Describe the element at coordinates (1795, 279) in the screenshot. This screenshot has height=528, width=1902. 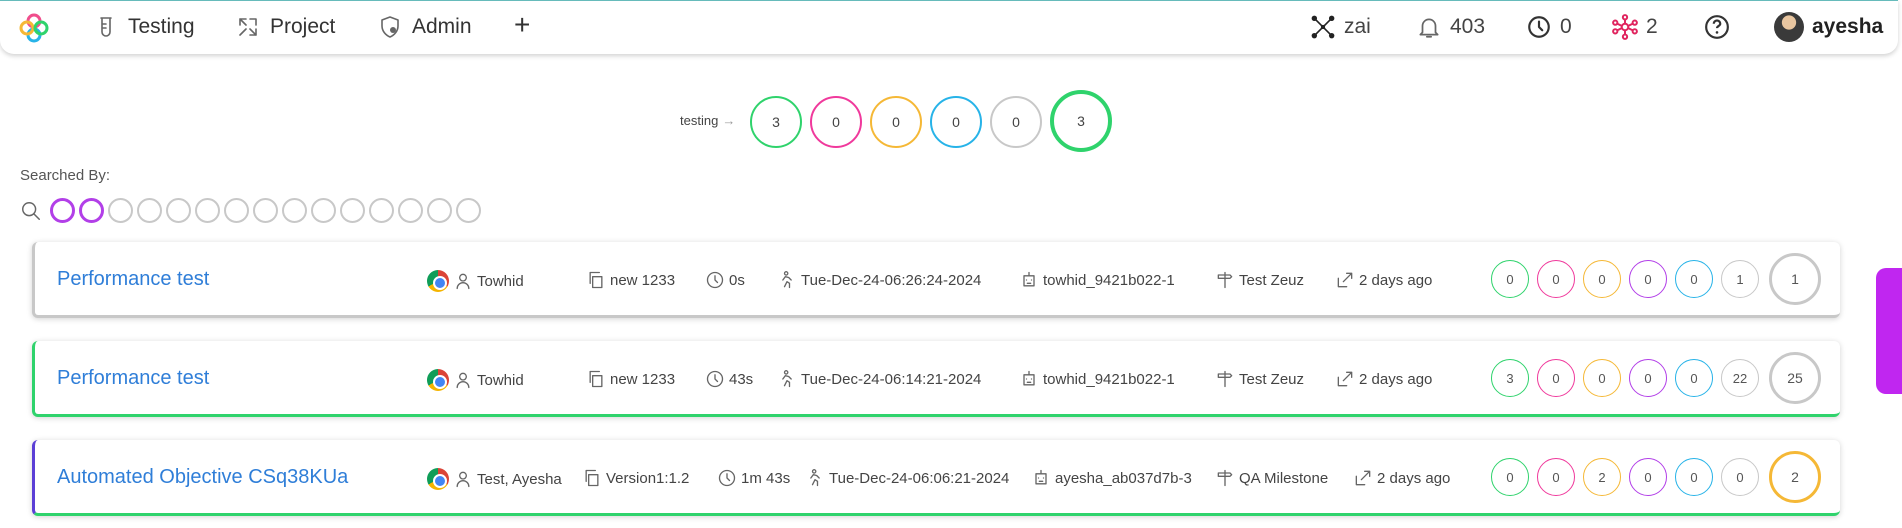
I see `run-total-count: 1` at that location.